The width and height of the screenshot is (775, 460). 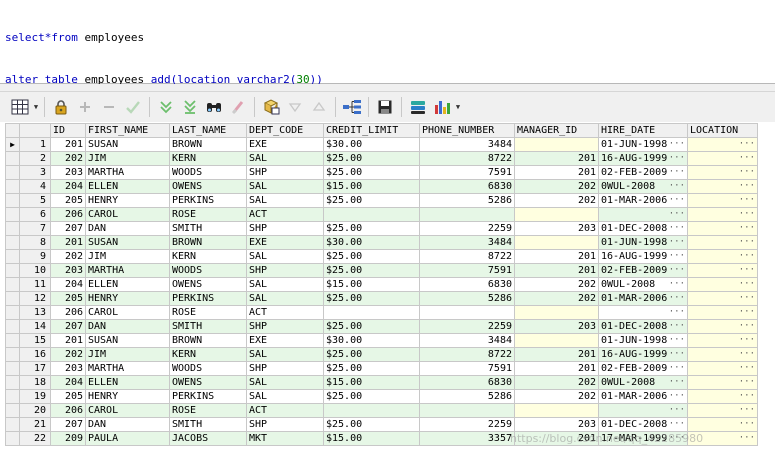 I want to click on row-number: 2, so click(x=35, y=158).